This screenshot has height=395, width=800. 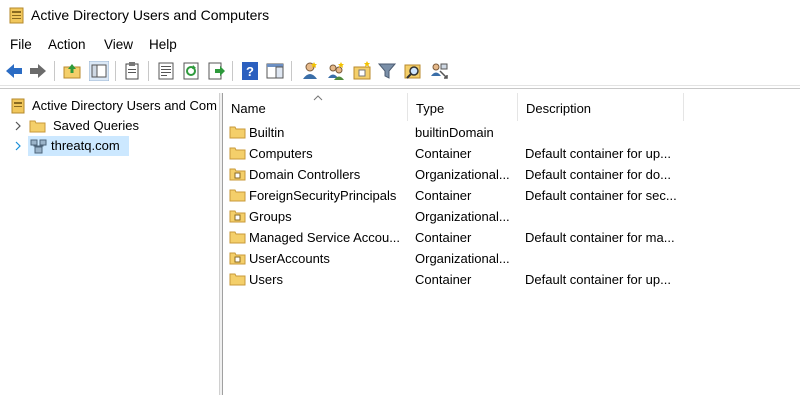 I want to click on row-name: UserAccounts, so click(x=289, y=258).